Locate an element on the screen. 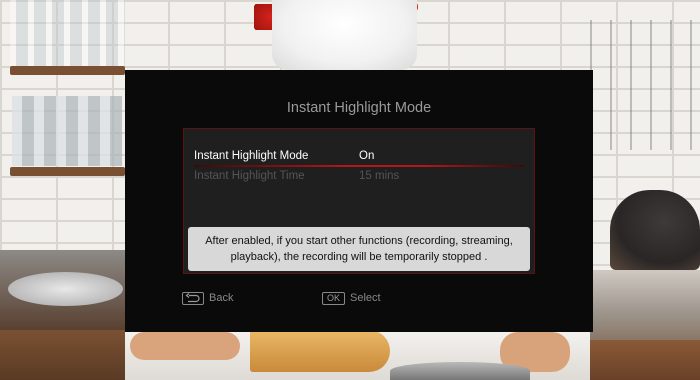 Image resolution: width=700 pixels, height=380 pixels. setting-label: Instant Highlight Time is located at coordinates (249, 176).